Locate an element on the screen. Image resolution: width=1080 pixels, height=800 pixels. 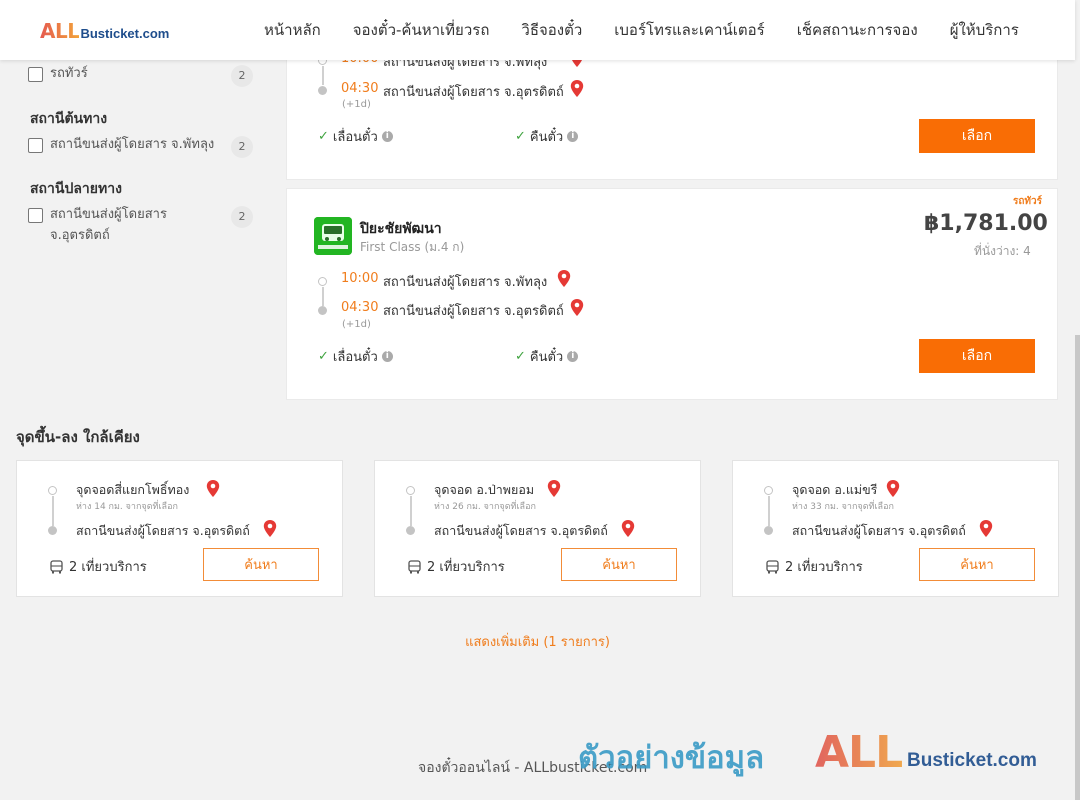
nav-home: หน้าหลัก is located at coordinates (292, 30).